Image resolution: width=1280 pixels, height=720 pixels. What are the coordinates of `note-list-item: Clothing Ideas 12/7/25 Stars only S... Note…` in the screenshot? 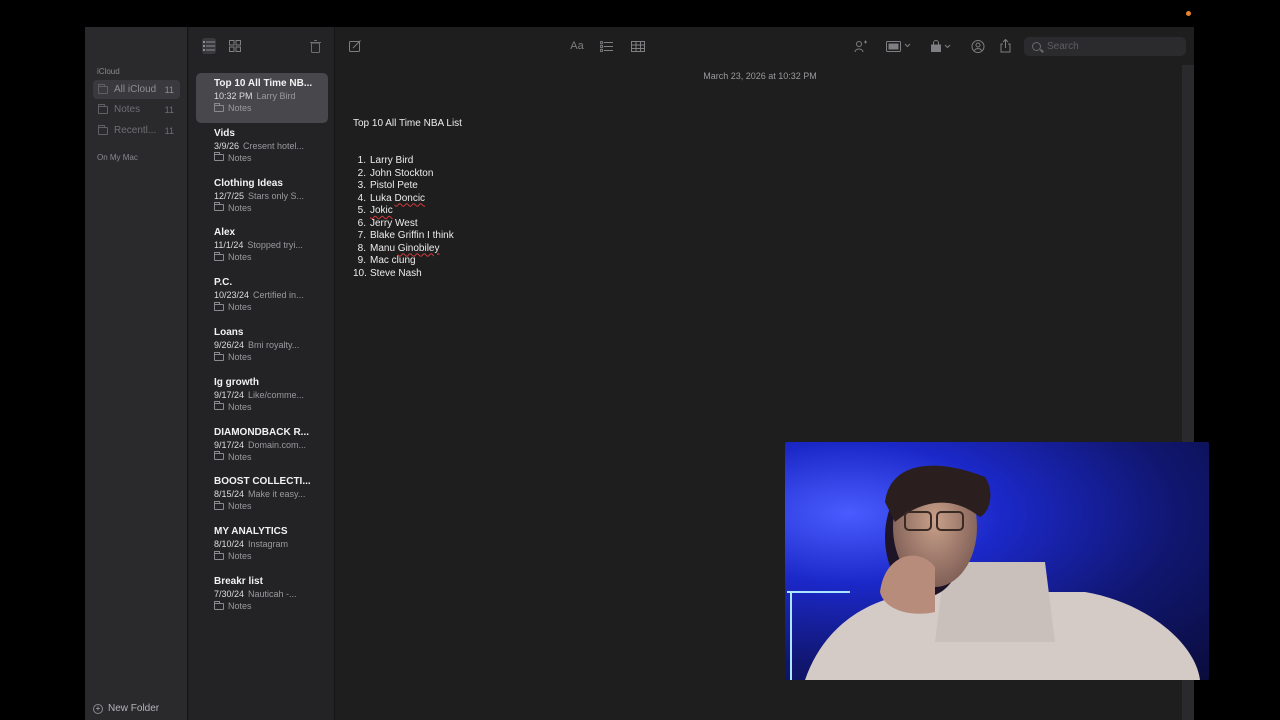 It's located at (262, 198).